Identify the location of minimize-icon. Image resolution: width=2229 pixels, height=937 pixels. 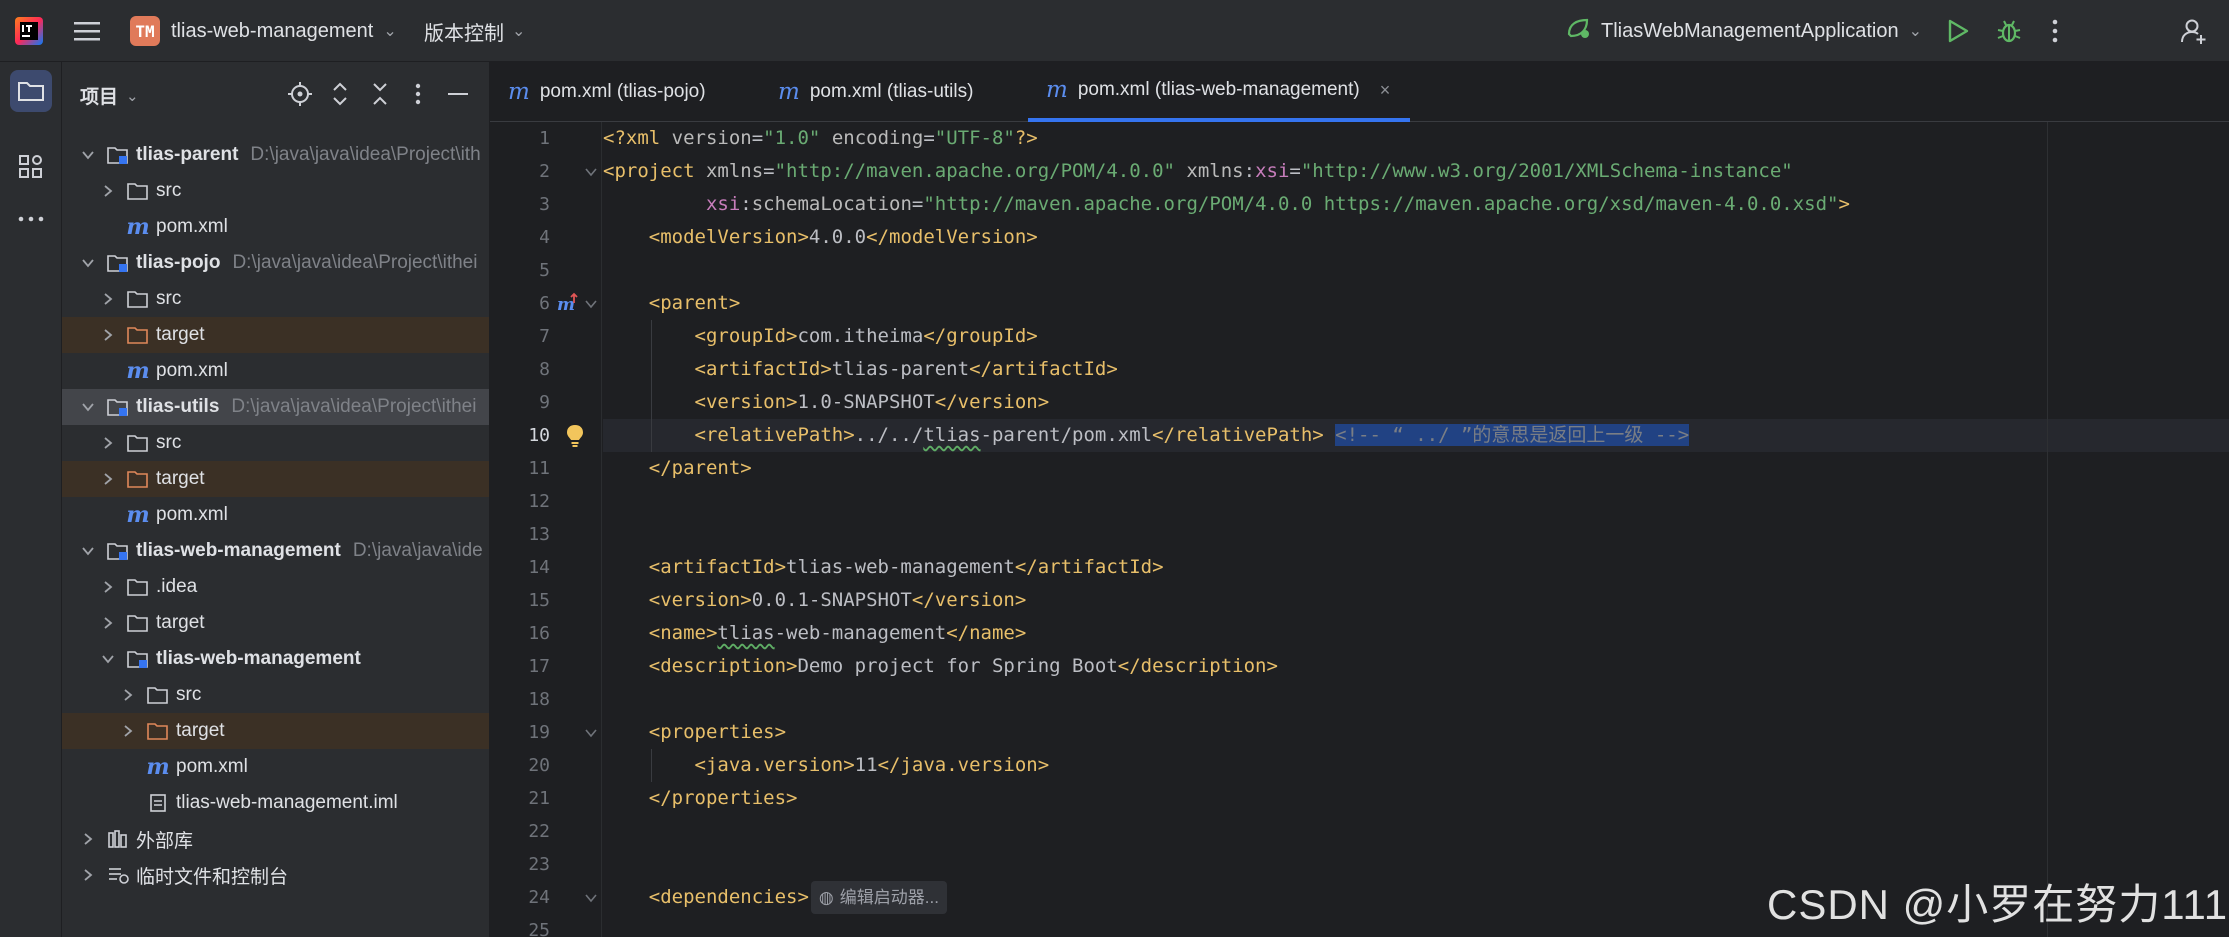
(458, 94).